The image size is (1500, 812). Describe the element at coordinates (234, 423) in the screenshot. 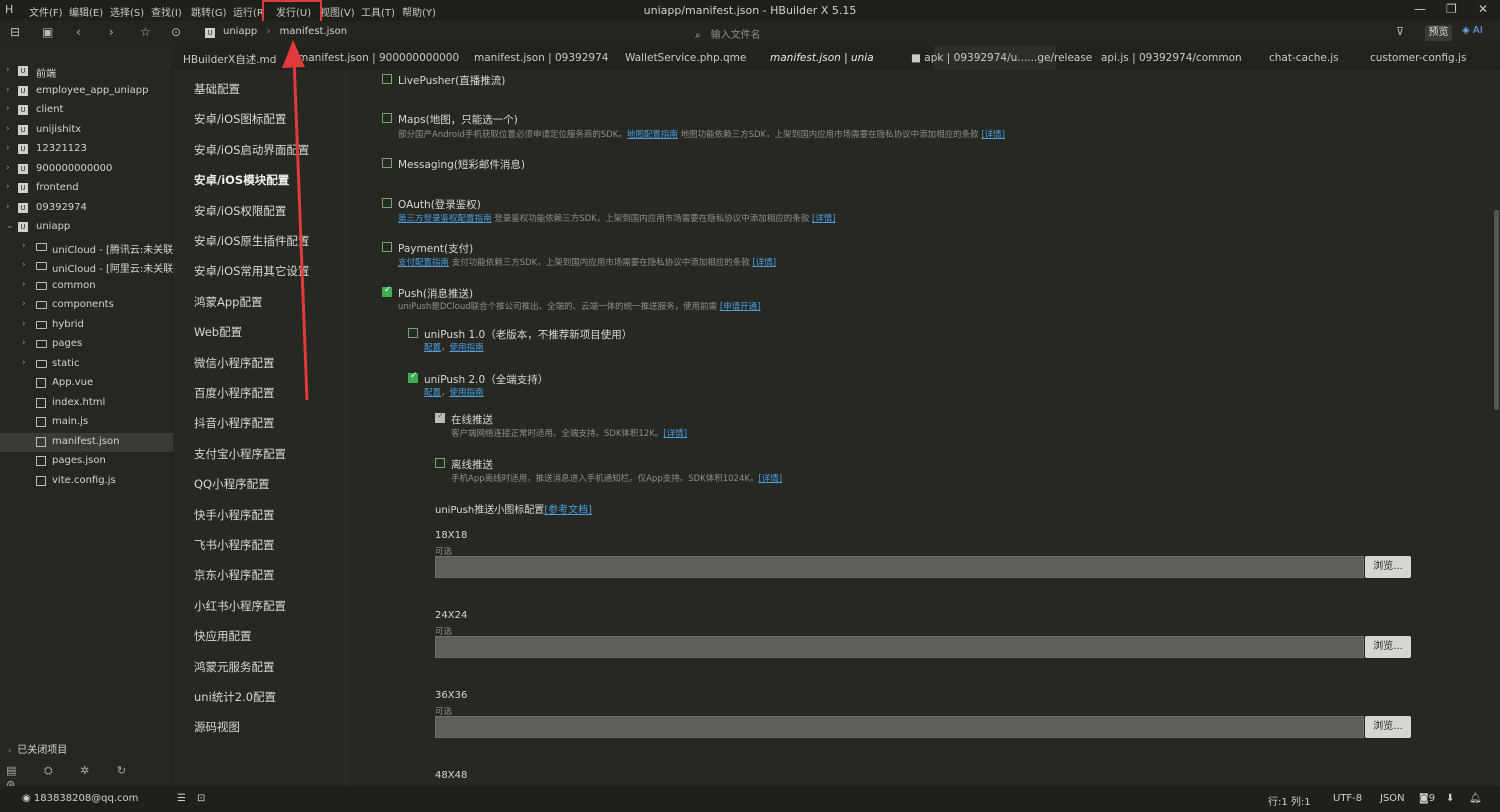

I see `nav-item: 抖音小程序配置` at that location.